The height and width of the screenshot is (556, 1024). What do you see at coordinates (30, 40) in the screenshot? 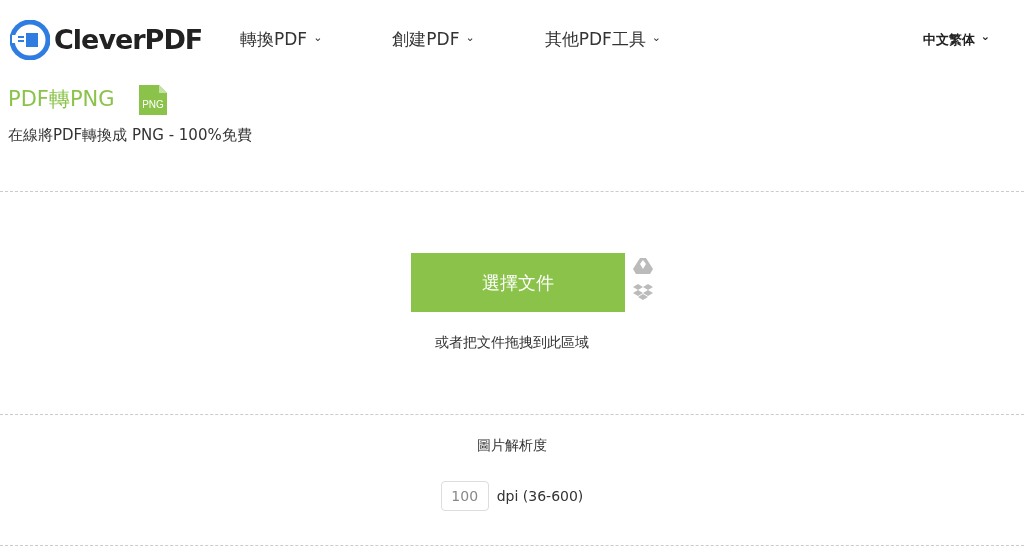
I see `logo-icon` at bounding box center [30, 40].